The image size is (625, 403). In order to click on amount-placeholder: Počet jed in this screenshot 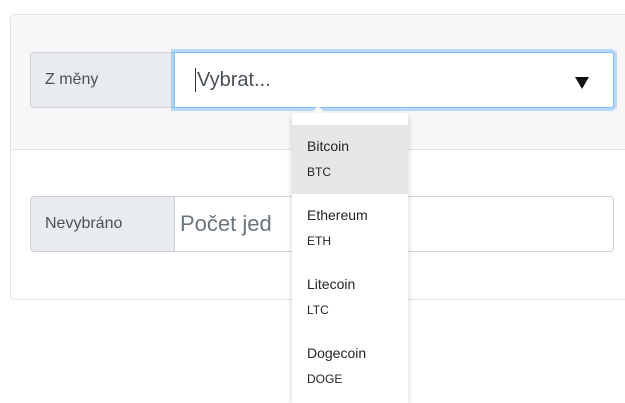, I will do `click(226, 223)`.